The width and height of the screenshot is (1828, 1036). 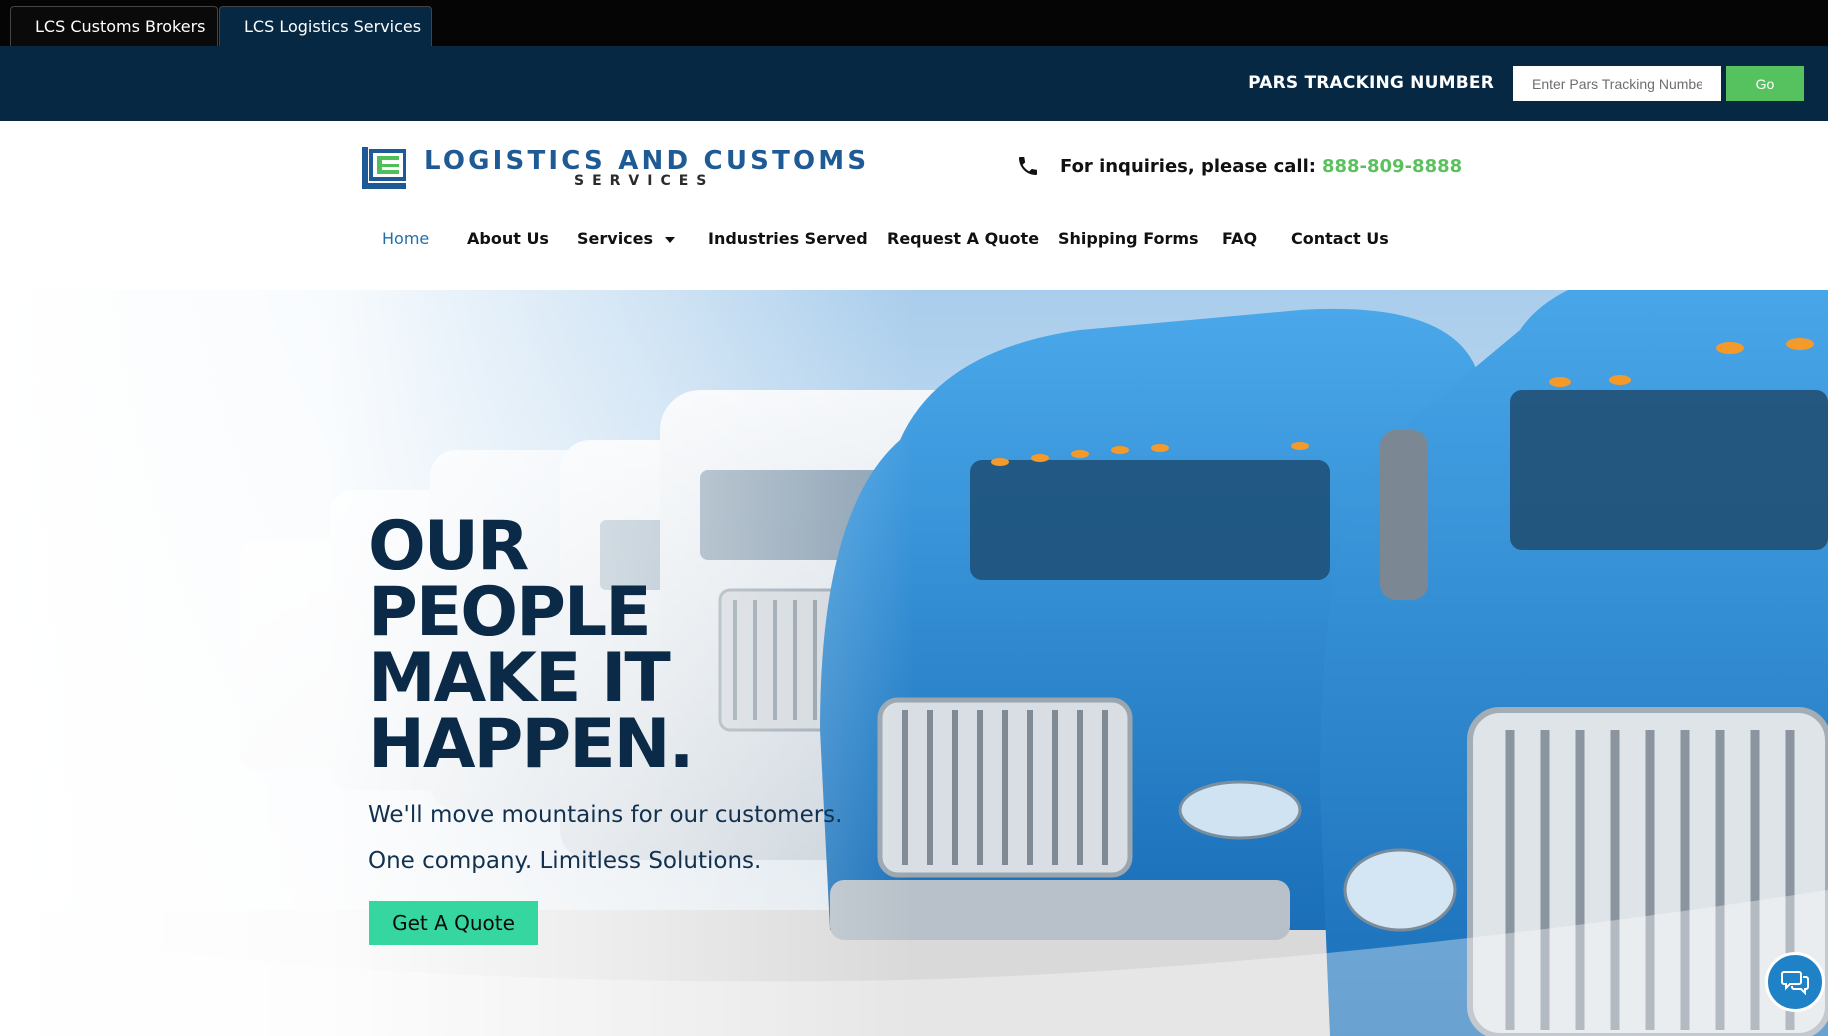 What do you see at coordinates (114, 26) in the screenshot?
I see `tab-lcs-customs-brokers: LCS Customs Brokers` at bounding box center [114, 26].